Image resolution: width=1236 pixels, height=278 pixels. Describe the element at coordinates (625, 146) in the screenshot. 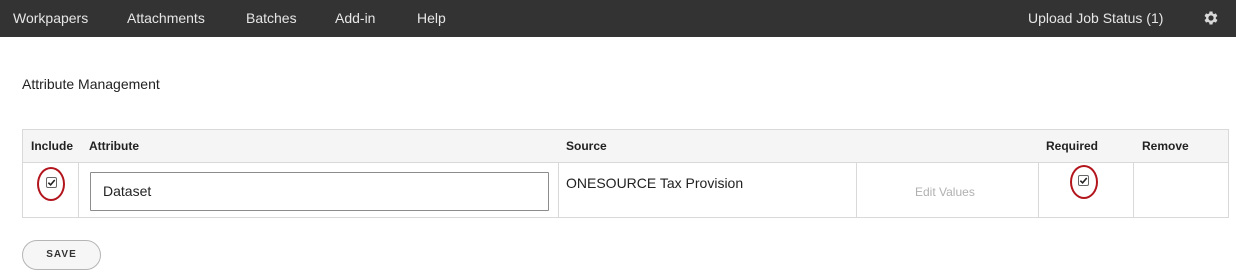

I see `table-header-row: Include Attribute Source Required Remove` at that location.